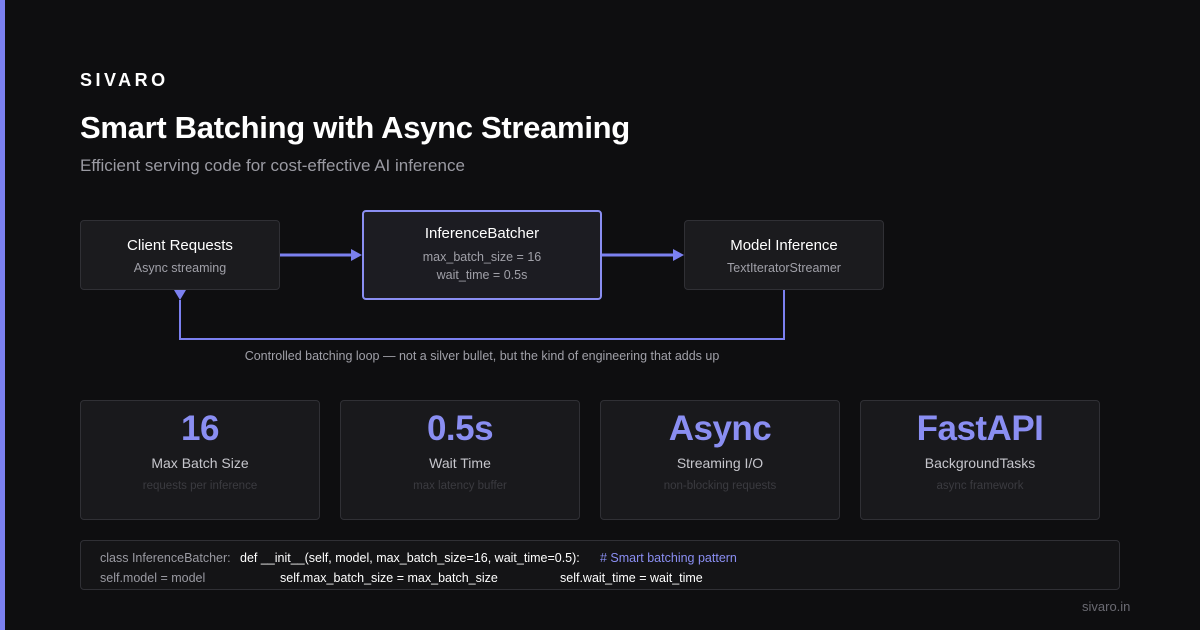 The width and height of the screenshot is (1200, 630). I want to click on client-requests-title: Client Requests, so click(180, 245).